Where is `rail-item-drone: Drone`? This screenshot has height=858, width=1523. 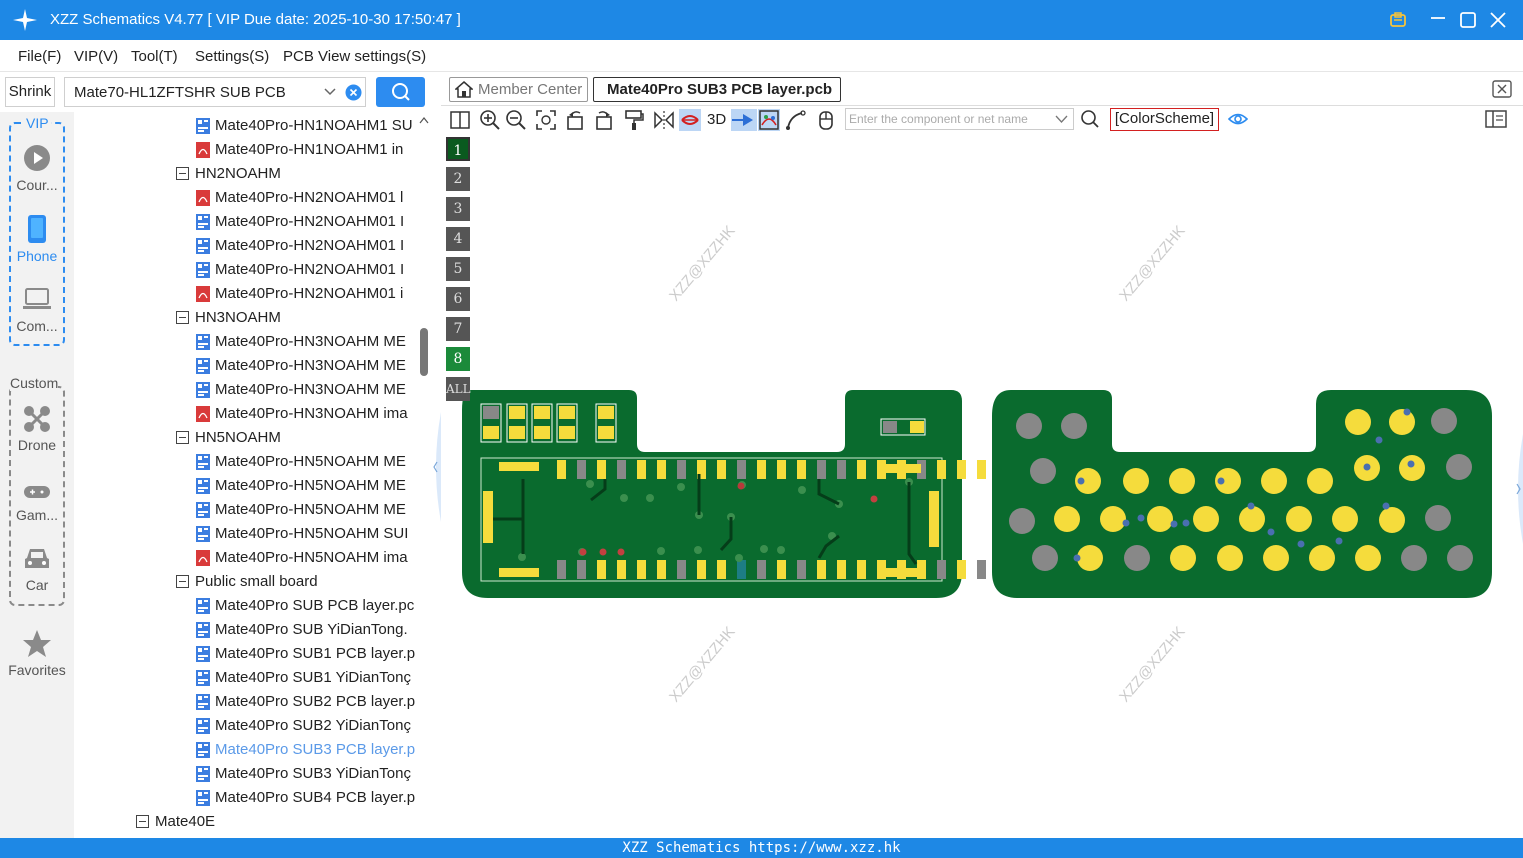
rail-item-drone: Drone is located at coordinates (37, 430).